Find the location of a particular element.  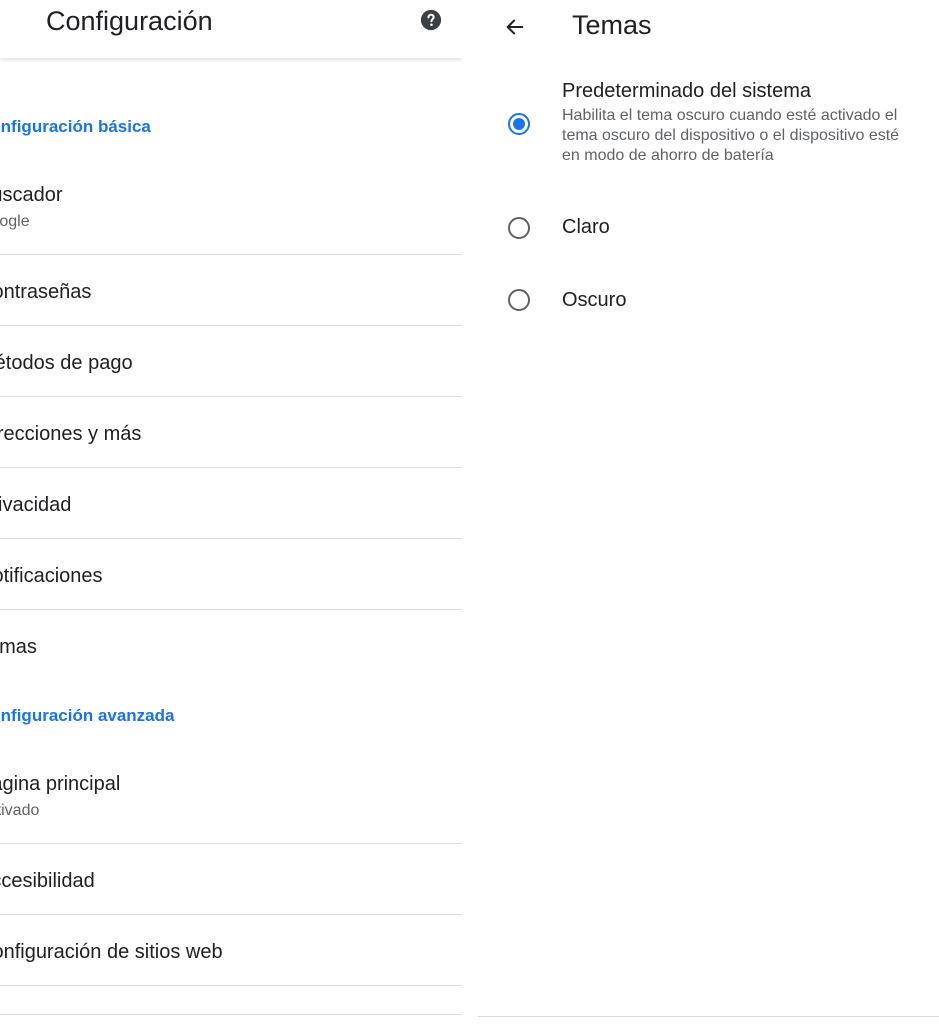

settings-item-label: Página principal is located at coordinates (60, 784).